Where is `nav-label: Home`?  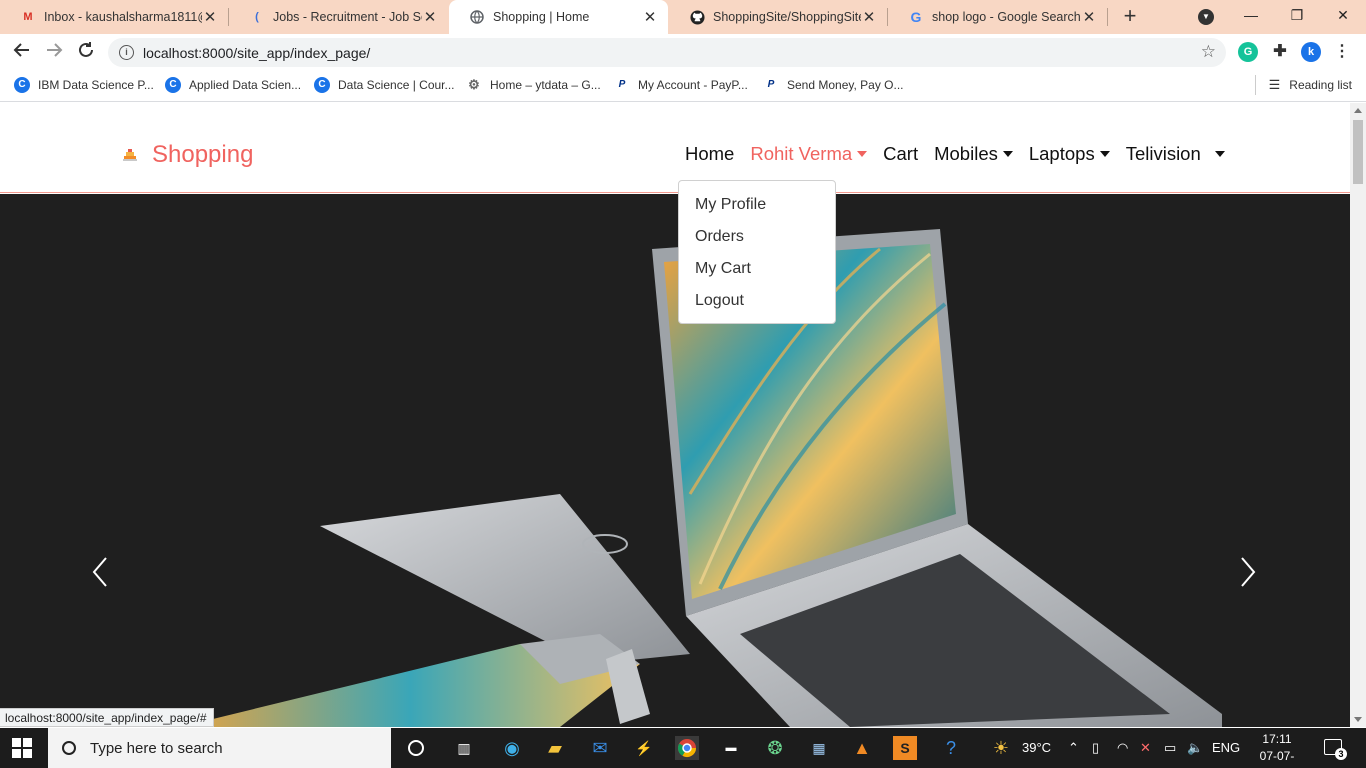 nav-label: Home is located at coordinates (710, 153).